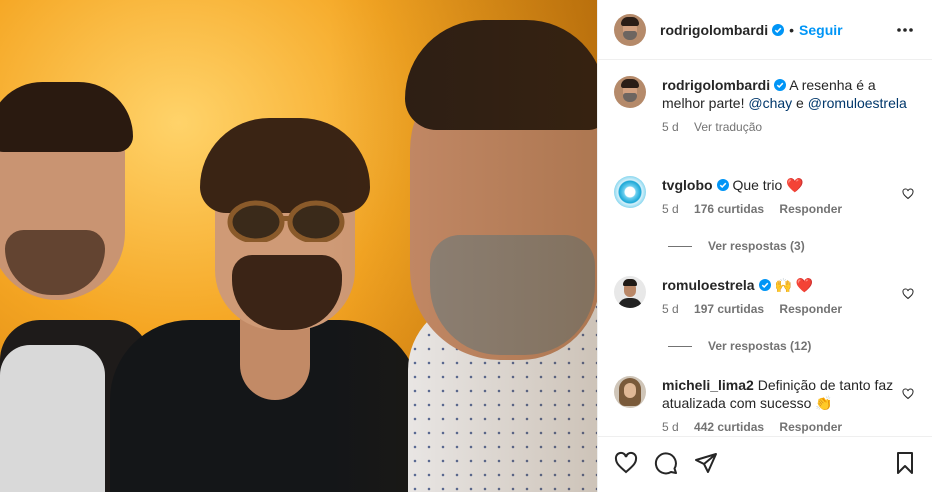  Describe the element at coordinates (795, 185) in the screenshot. I see `comment-emoji: ❤️` at that location.